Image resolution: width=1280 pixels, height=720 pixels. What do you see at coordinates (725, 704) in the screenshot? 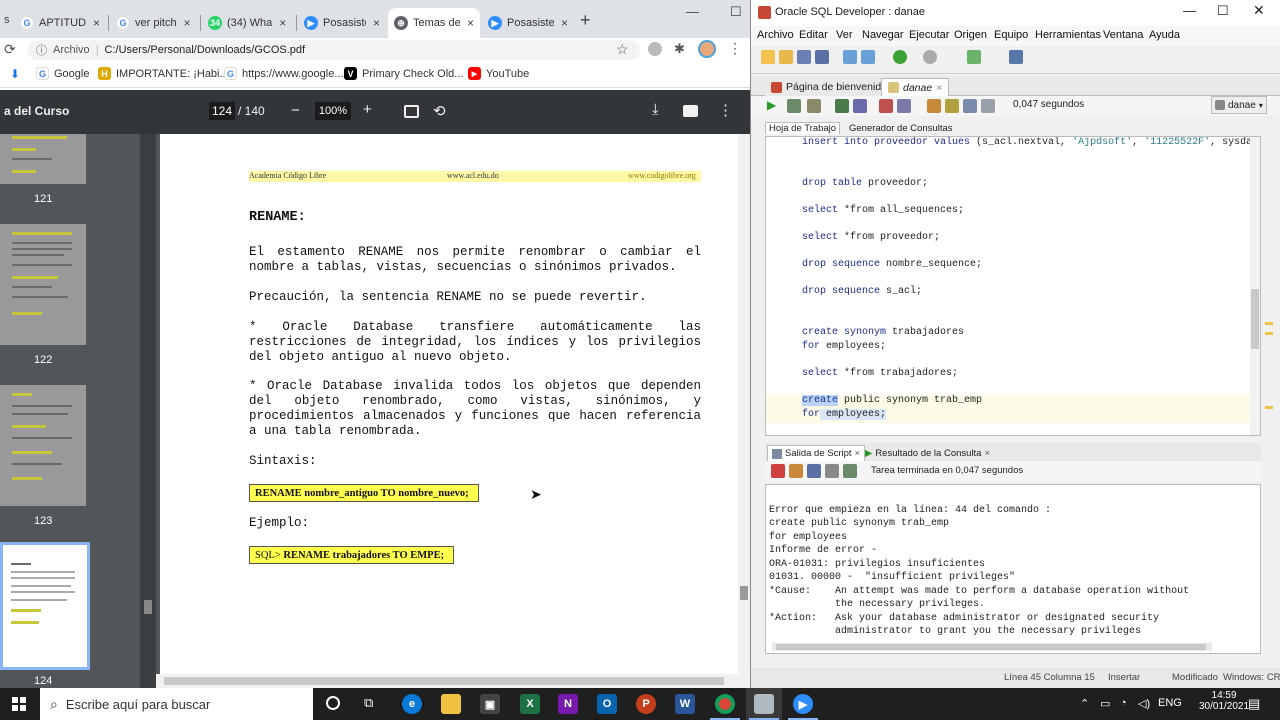
I see `chrome-icon` at bounding box center [725, 704].